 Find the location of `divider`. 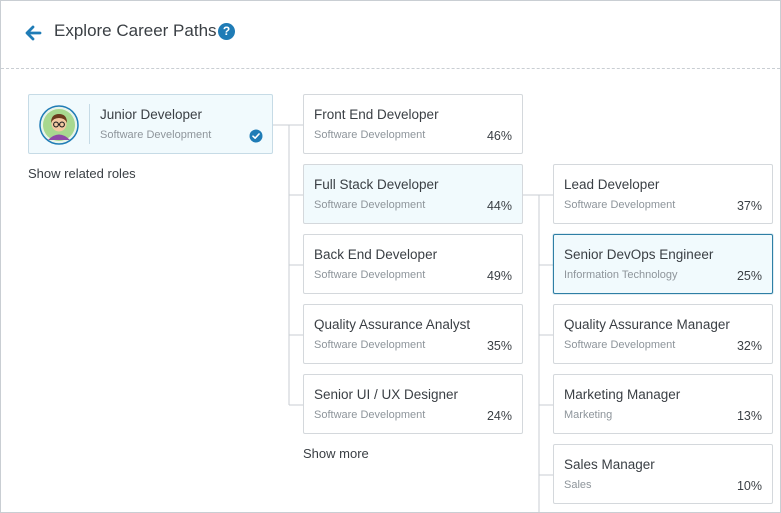

divider is located at coordinates (89, 124).